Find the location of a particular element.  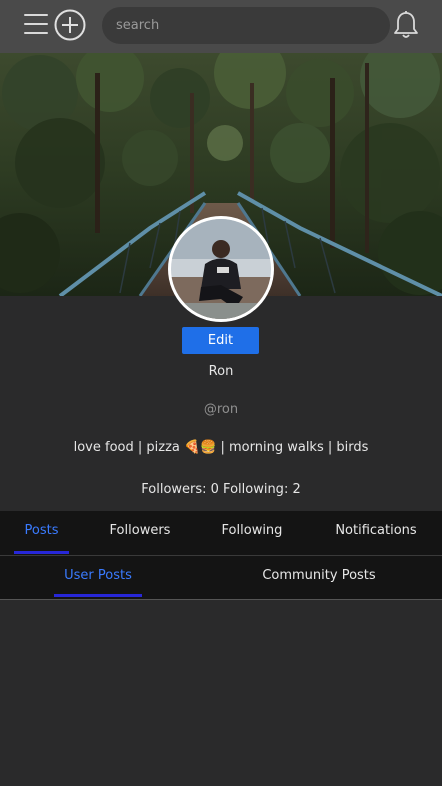

posts-subtabs: User Posts Community Posts is located at coordinates (221, 578).